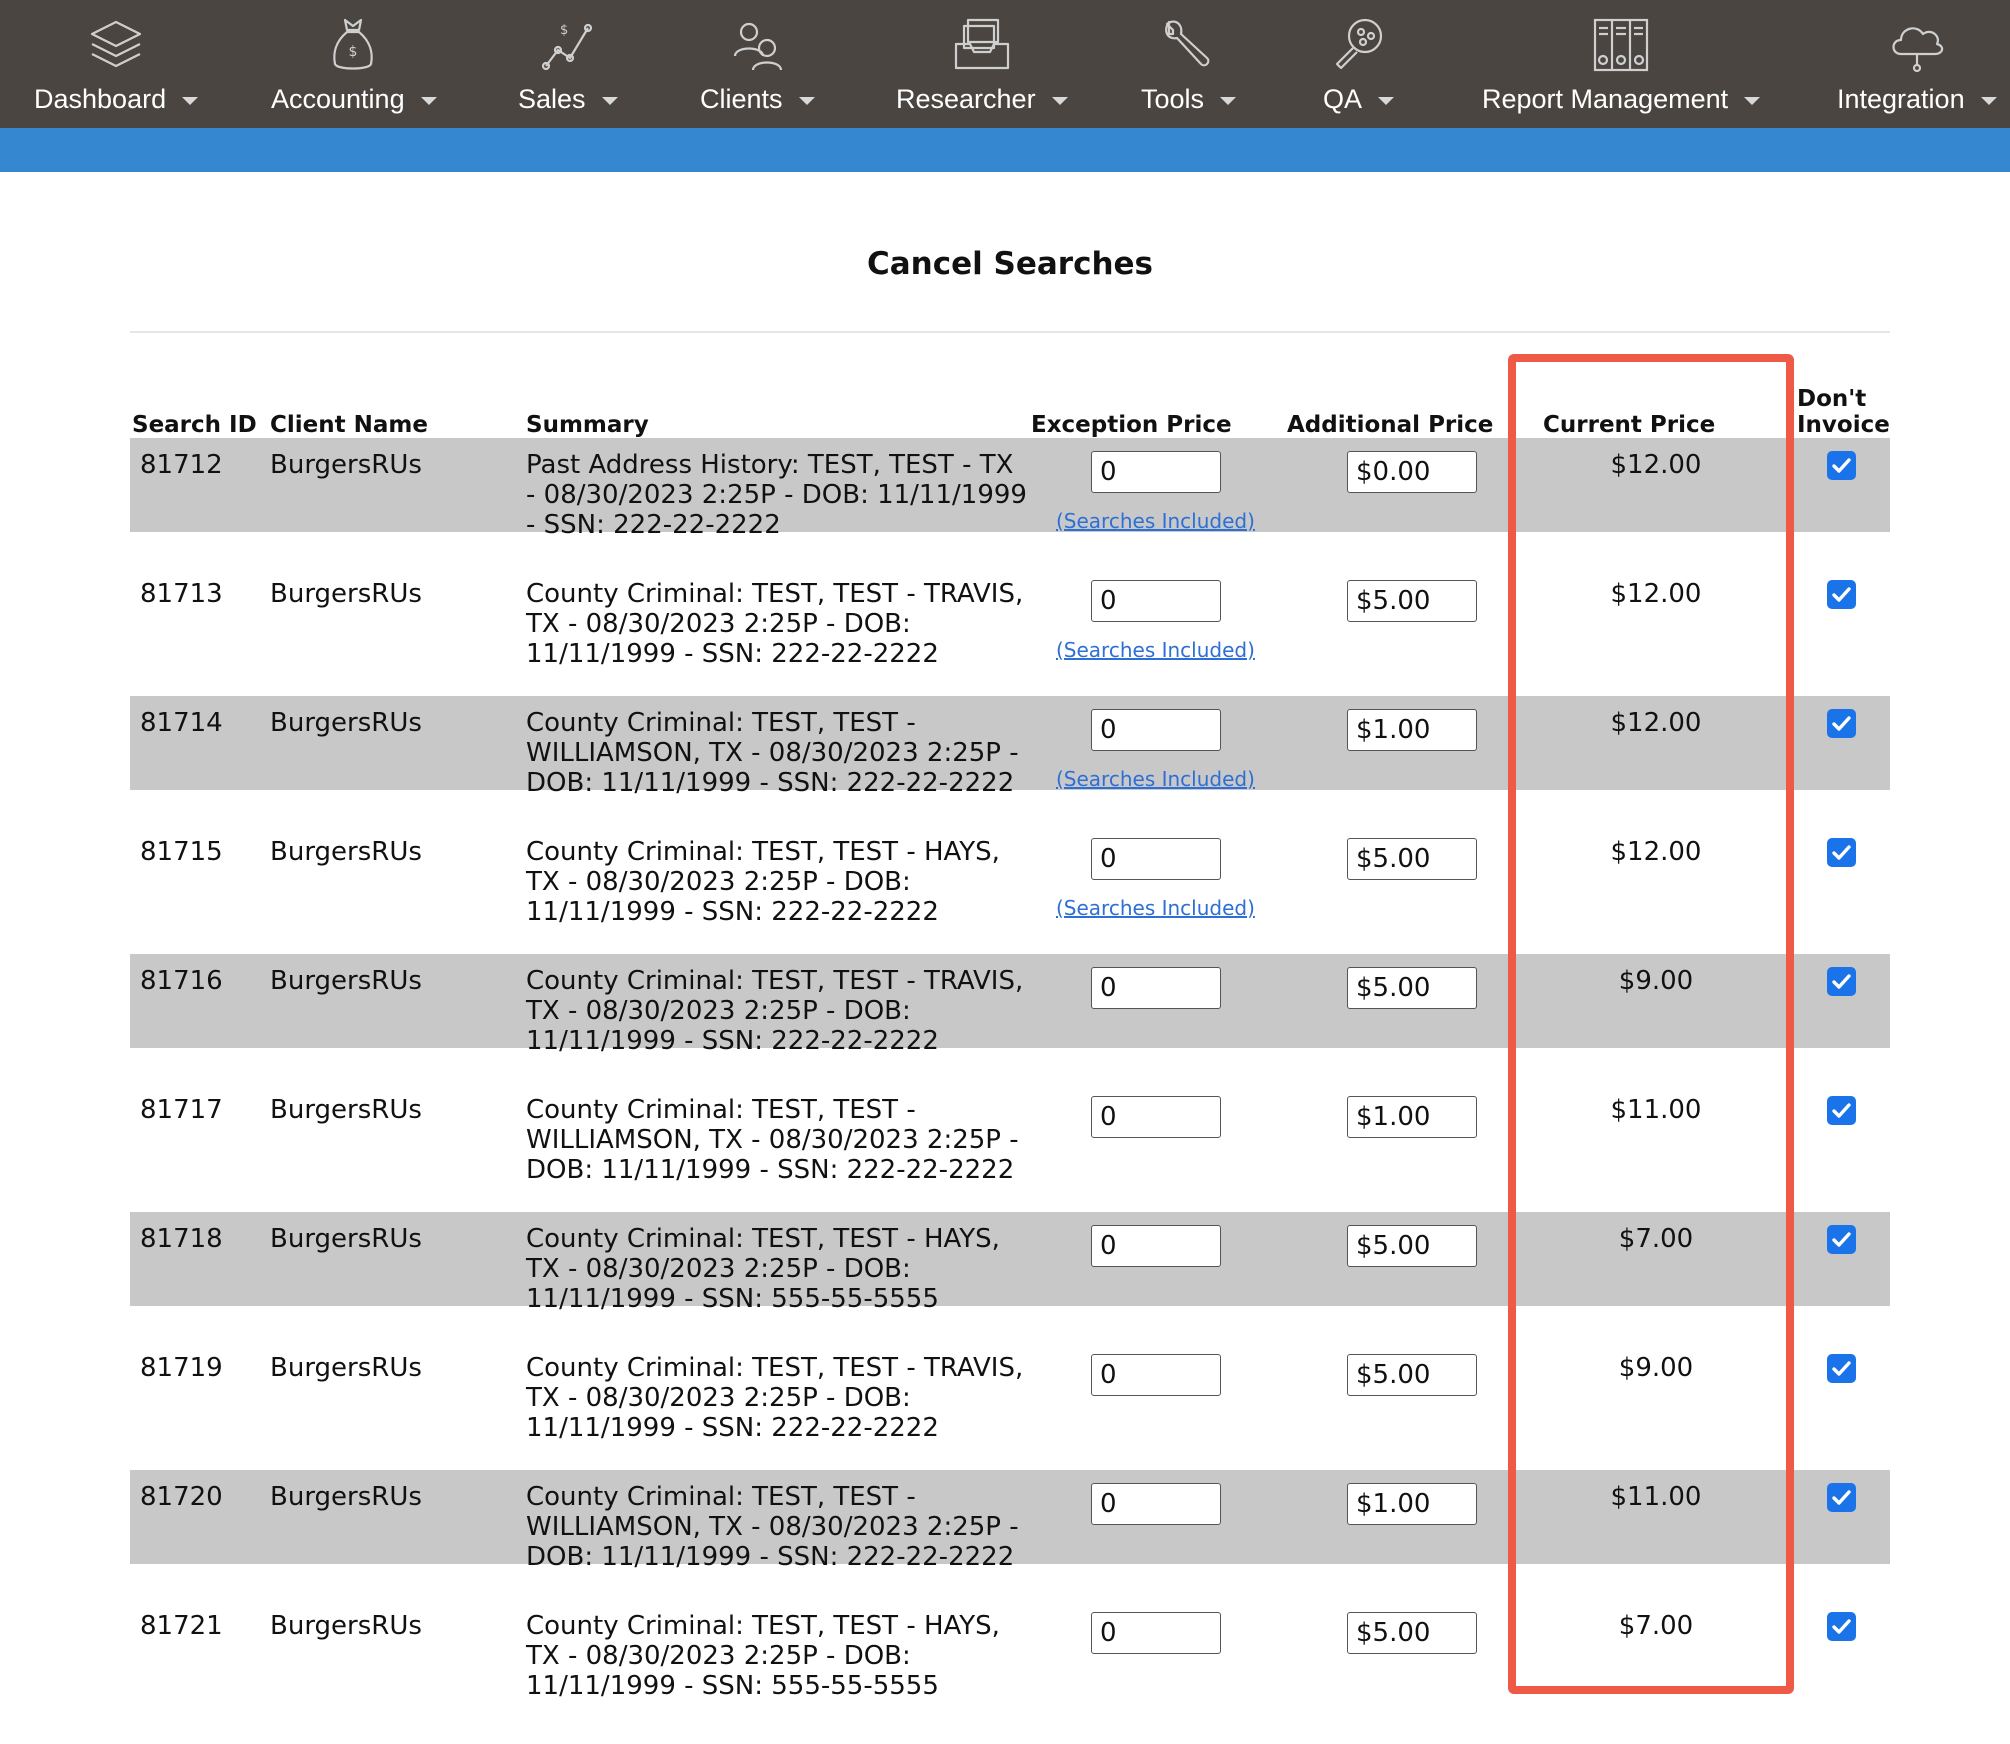 This screenshot has height=1744, width=2010. What do you see at coordinates (181, 723) in the screenshot?
I see `search-id: 81714` at bounding box center [181, 723].